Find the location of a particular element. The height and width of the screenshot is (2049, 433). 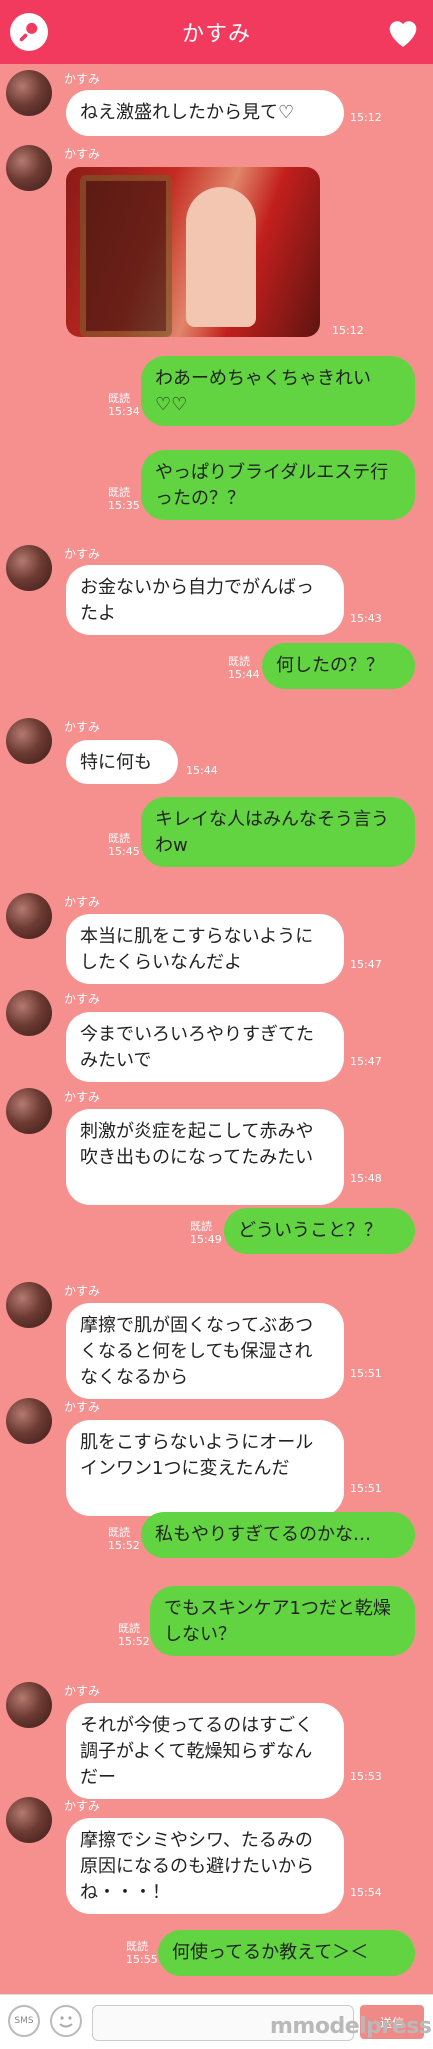

read-status: 既読 15:45 is located at coordinates (124, 845).